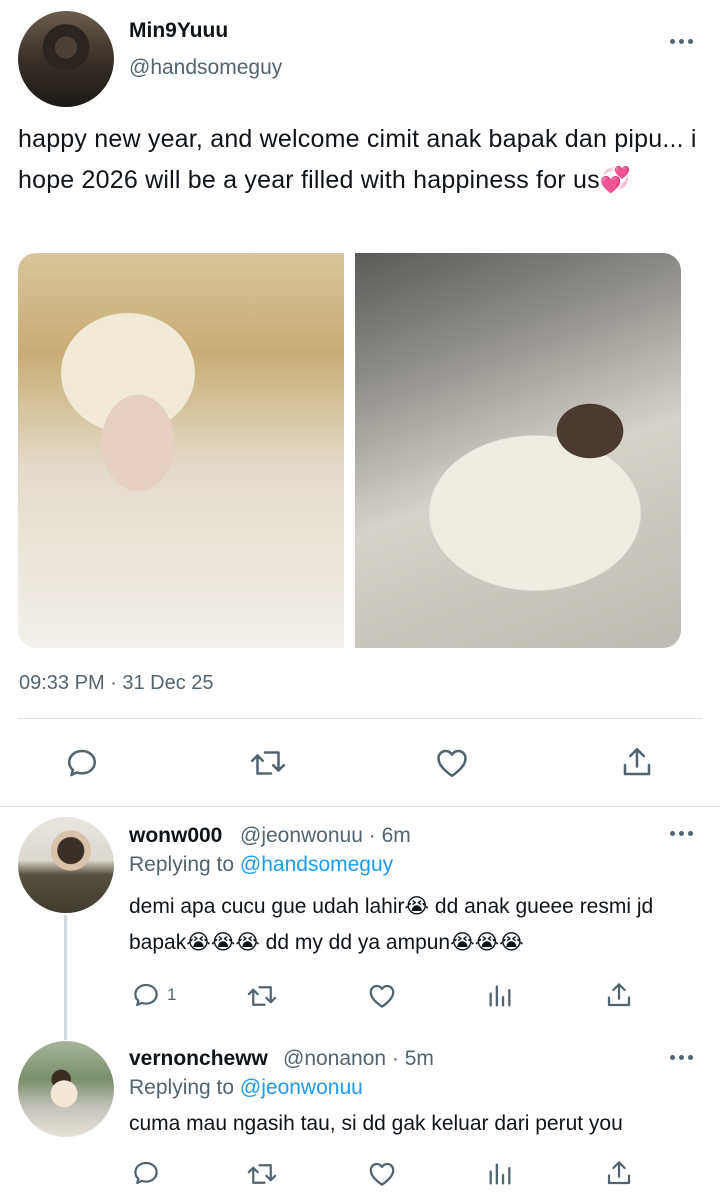 The width and height of the screenshot is (720, 1200). I want to click on tweet-timestamp: 09:33 PM · 31 Dec 25, so click(116, 683).